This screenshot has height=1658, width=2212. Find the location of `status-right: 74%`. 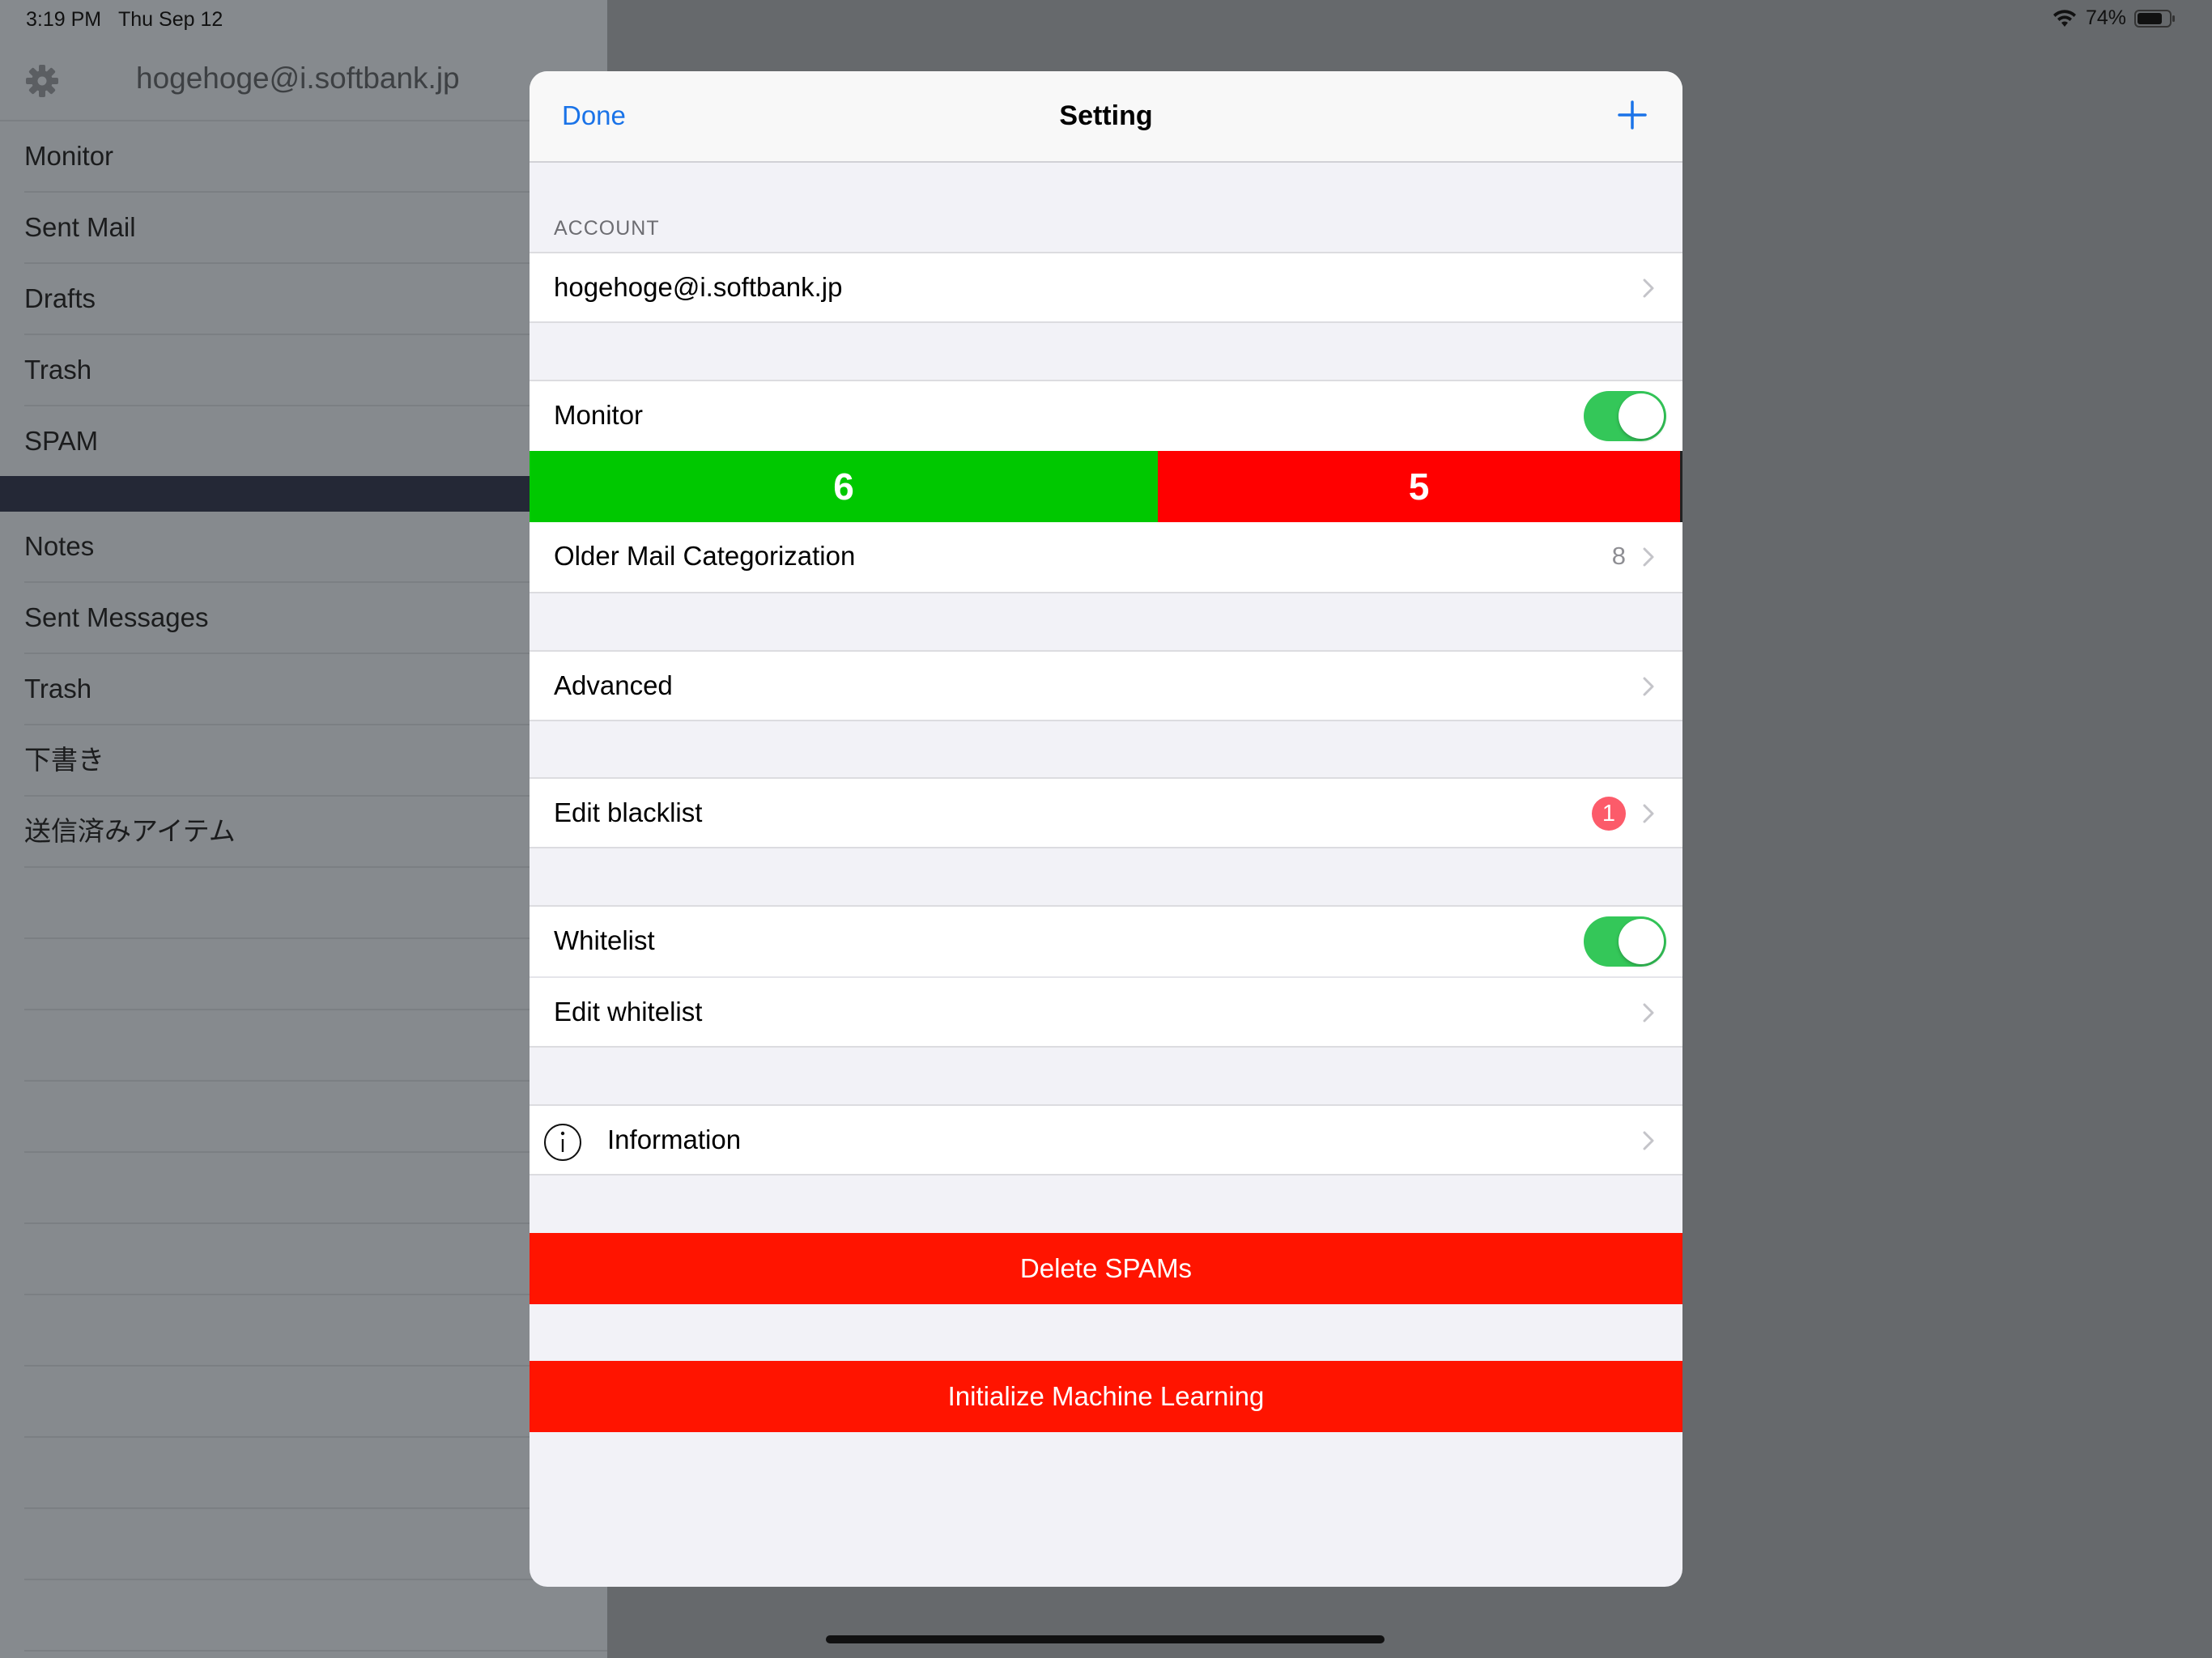

status-right: 74% is located at coordinates (2114, 18).